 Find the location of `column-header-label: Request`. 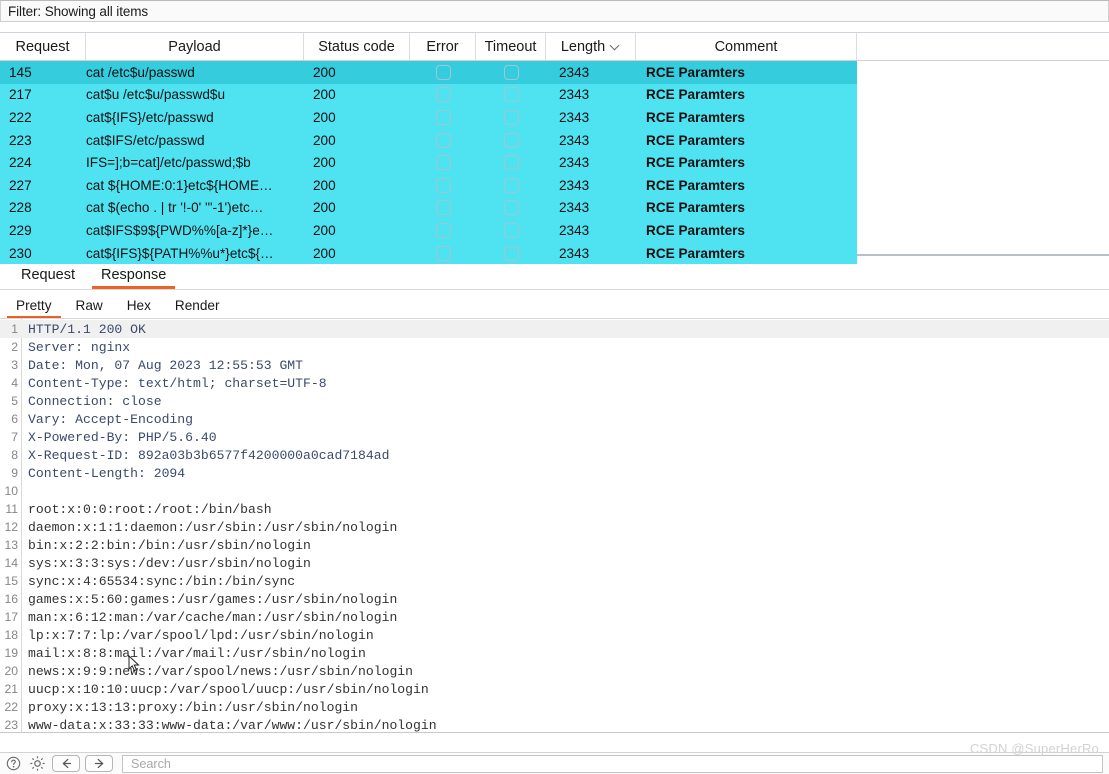

column-header-label: Request is located at coordinates (42, 46).